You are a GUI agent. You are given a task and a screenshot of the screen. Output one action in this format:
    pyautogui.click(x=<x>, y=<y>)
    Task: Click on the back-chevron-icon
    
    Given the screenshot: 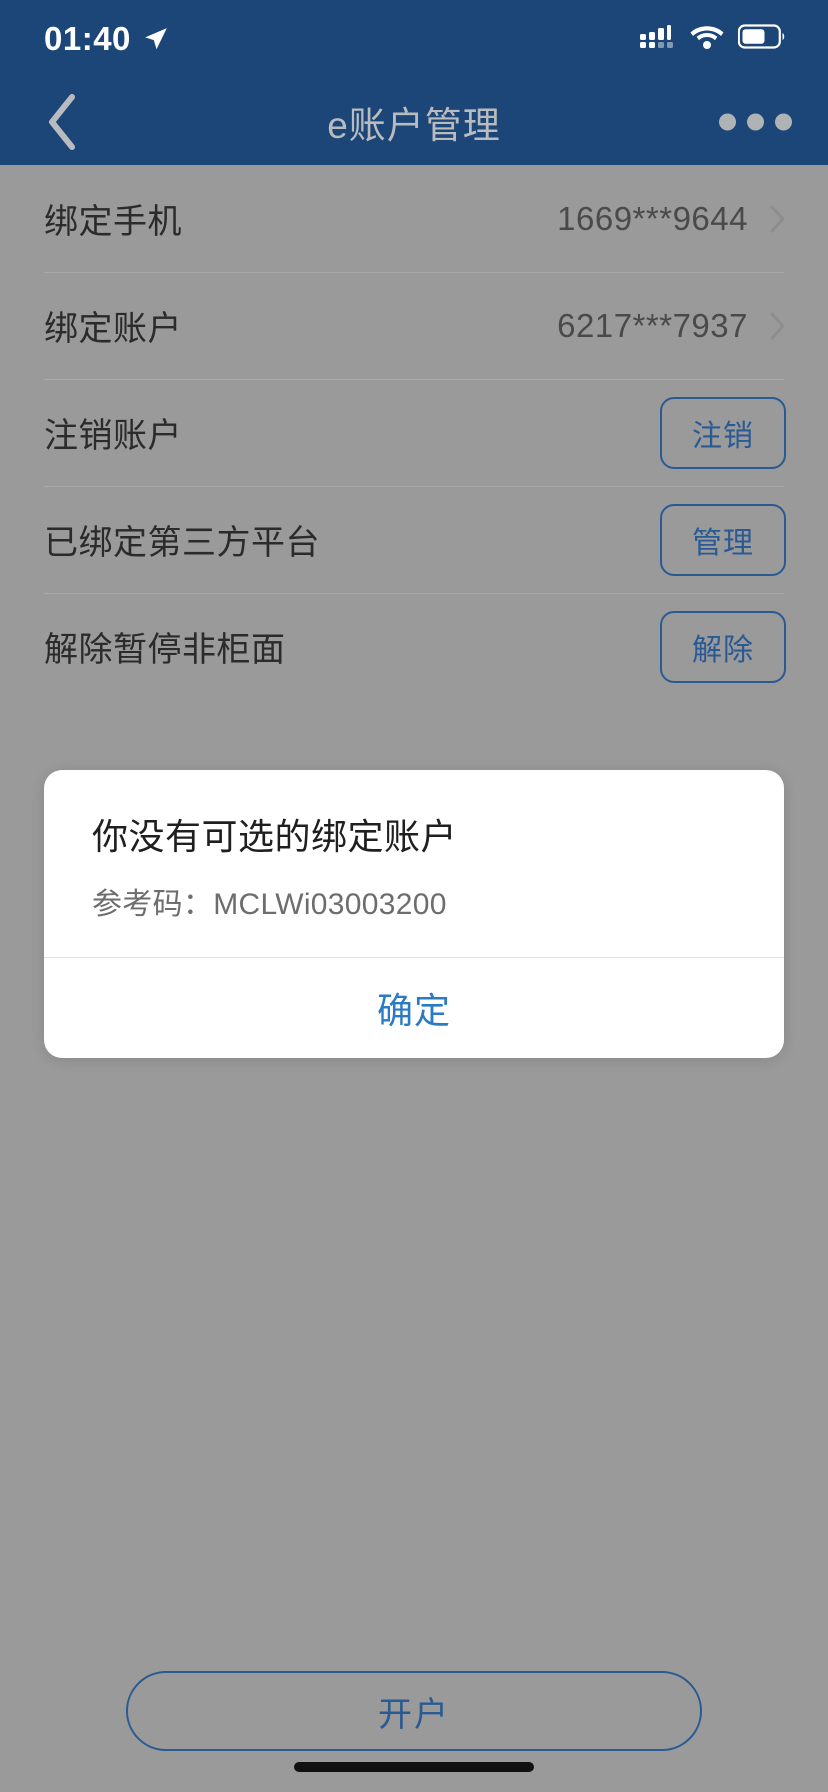 What is the action you would take?
    pyautogui.click(x=62, y=122)
    